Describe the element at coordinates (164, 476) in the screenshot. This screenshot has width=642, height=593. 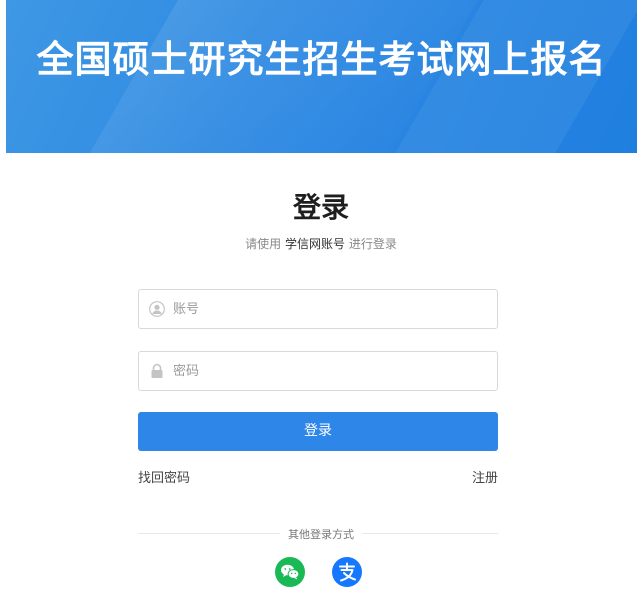
I see `forgot-password-link: 找回密码` at that location.